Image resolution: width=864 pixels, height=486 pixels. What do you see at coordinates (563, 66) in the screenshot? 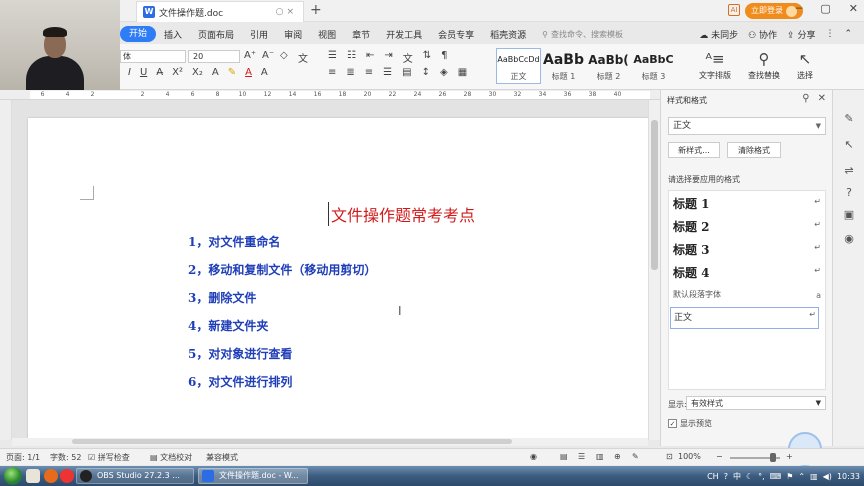
I see `style-card-heading-1: AaBb 标题 1` at bounding box center [563, 66].